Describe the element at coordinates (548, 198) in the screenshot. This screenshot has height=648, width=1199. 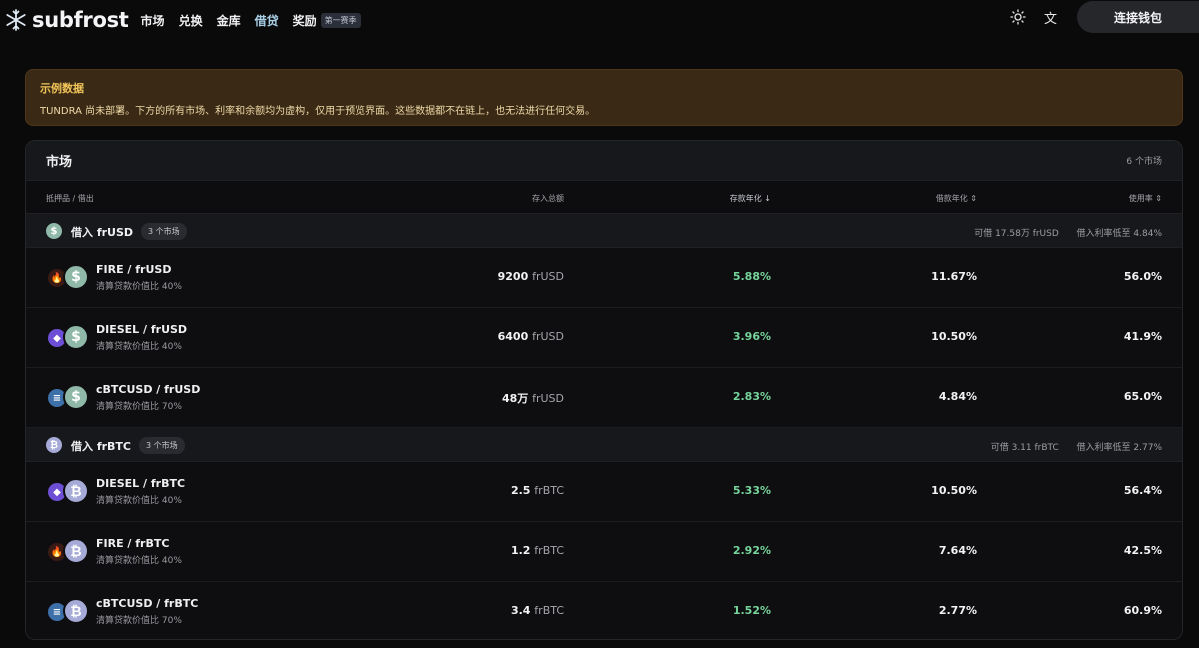
I see `col-supply: 存入总额` at that location.